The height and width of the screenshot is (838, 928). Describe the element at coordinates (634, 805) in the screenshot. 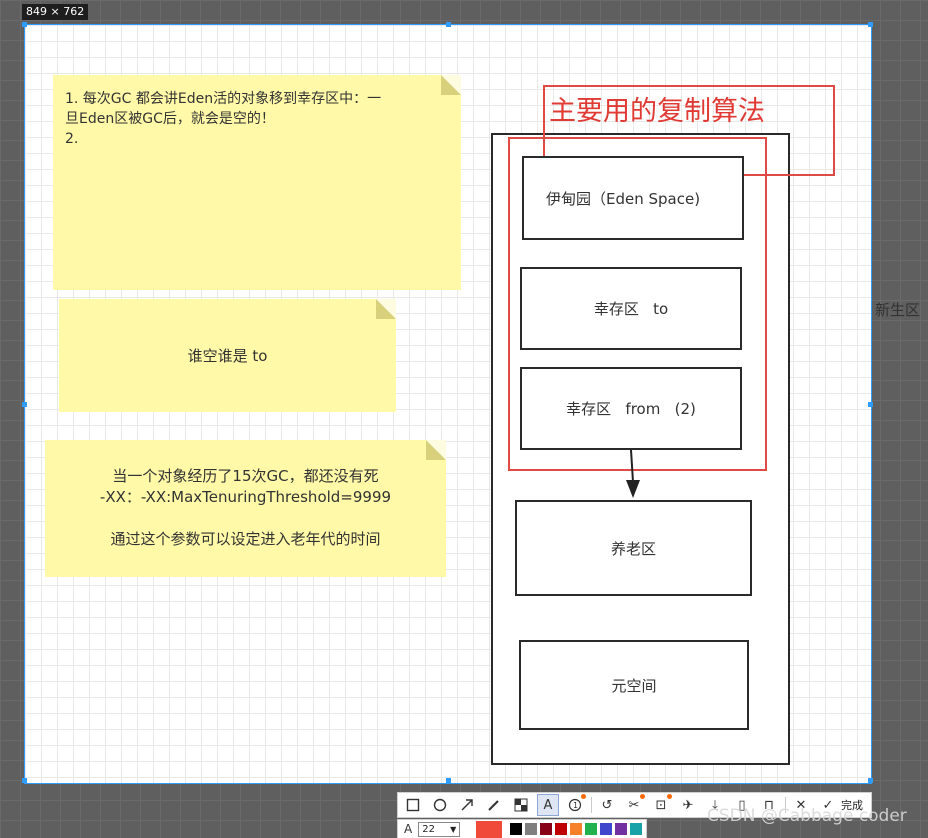

I see `pin-icon: ✂` at that location.